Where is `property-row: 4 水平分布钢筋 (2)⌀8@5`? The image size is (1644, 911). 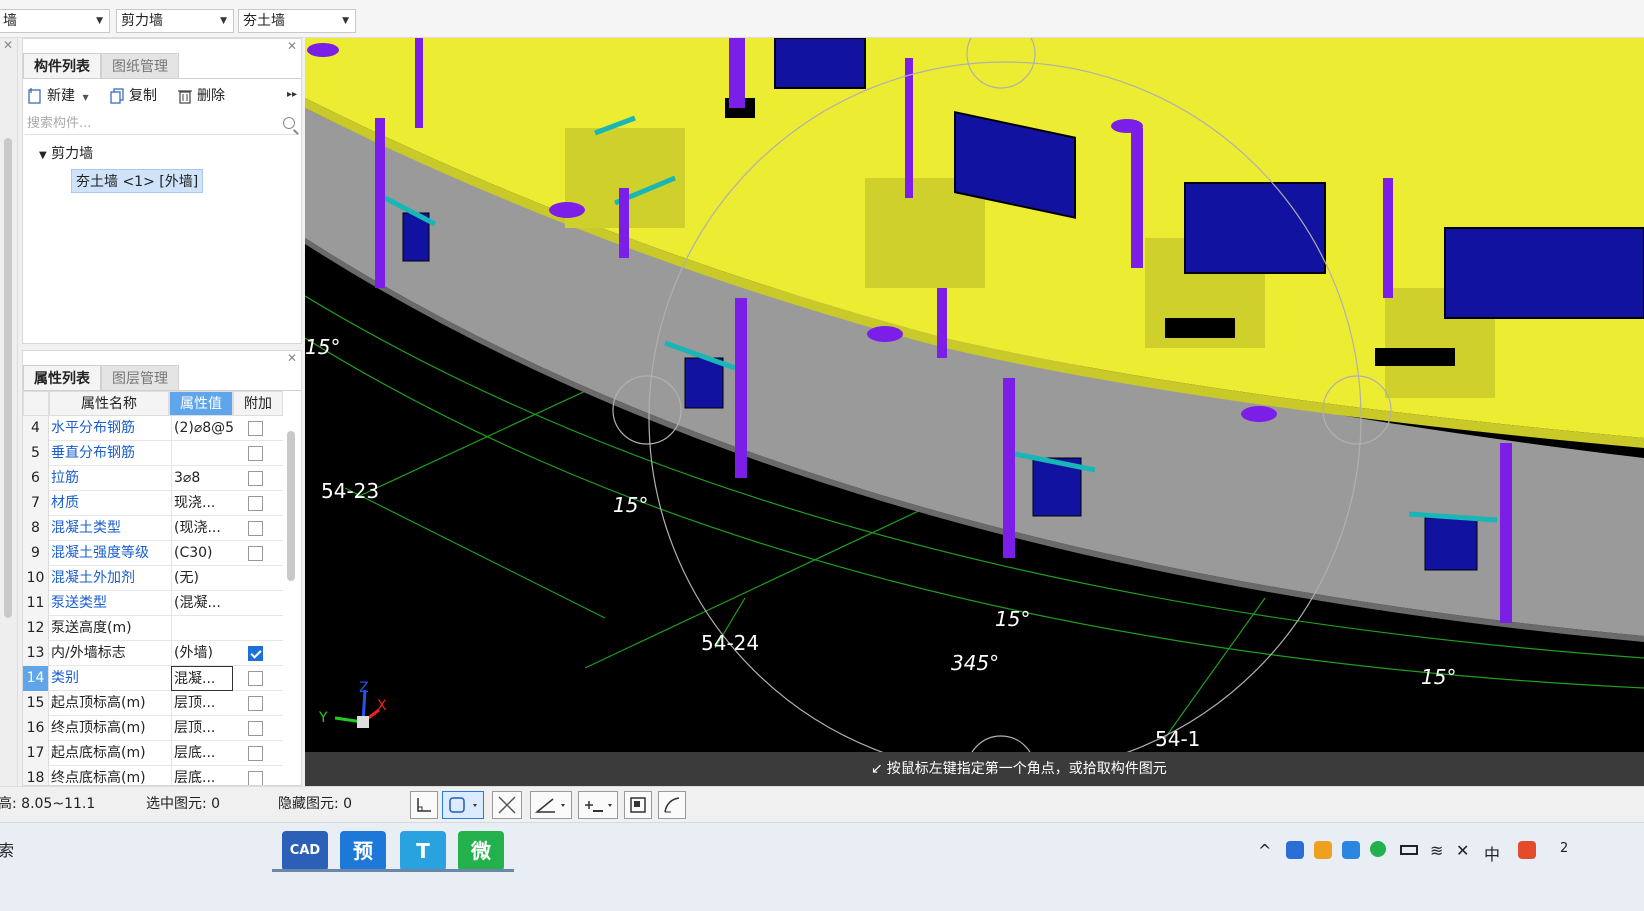
property-row: 4 水平分布钢筋 (2)⌀8@5 is located at coordinates (153, 428).